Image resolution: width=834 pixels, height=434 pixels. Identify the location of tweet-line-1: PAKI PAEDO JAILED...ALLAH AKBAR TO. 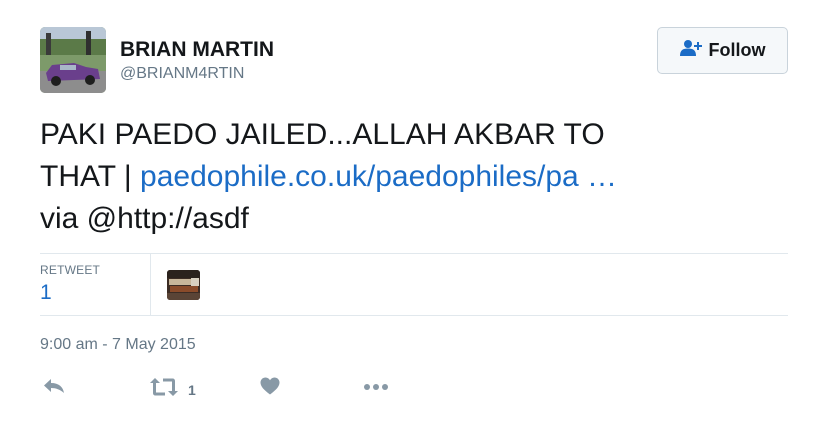
(322, 134).